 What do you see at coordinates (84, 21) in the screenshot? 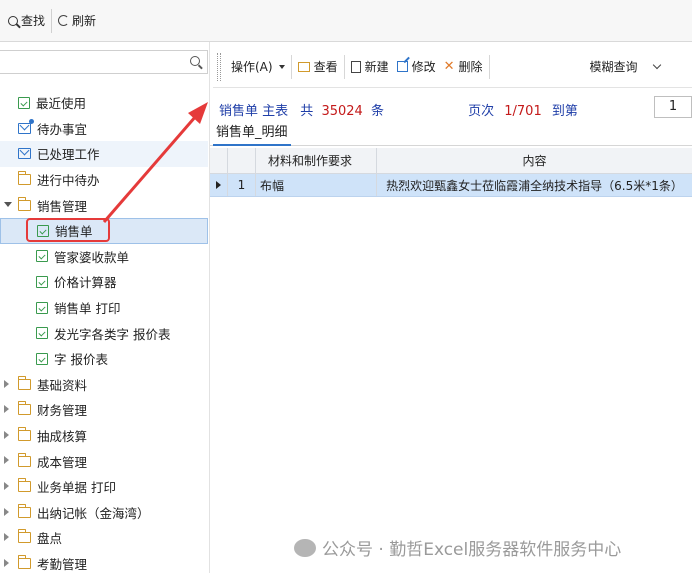
I see `refresh-label: 刷新` at bounding box center [84, 21].